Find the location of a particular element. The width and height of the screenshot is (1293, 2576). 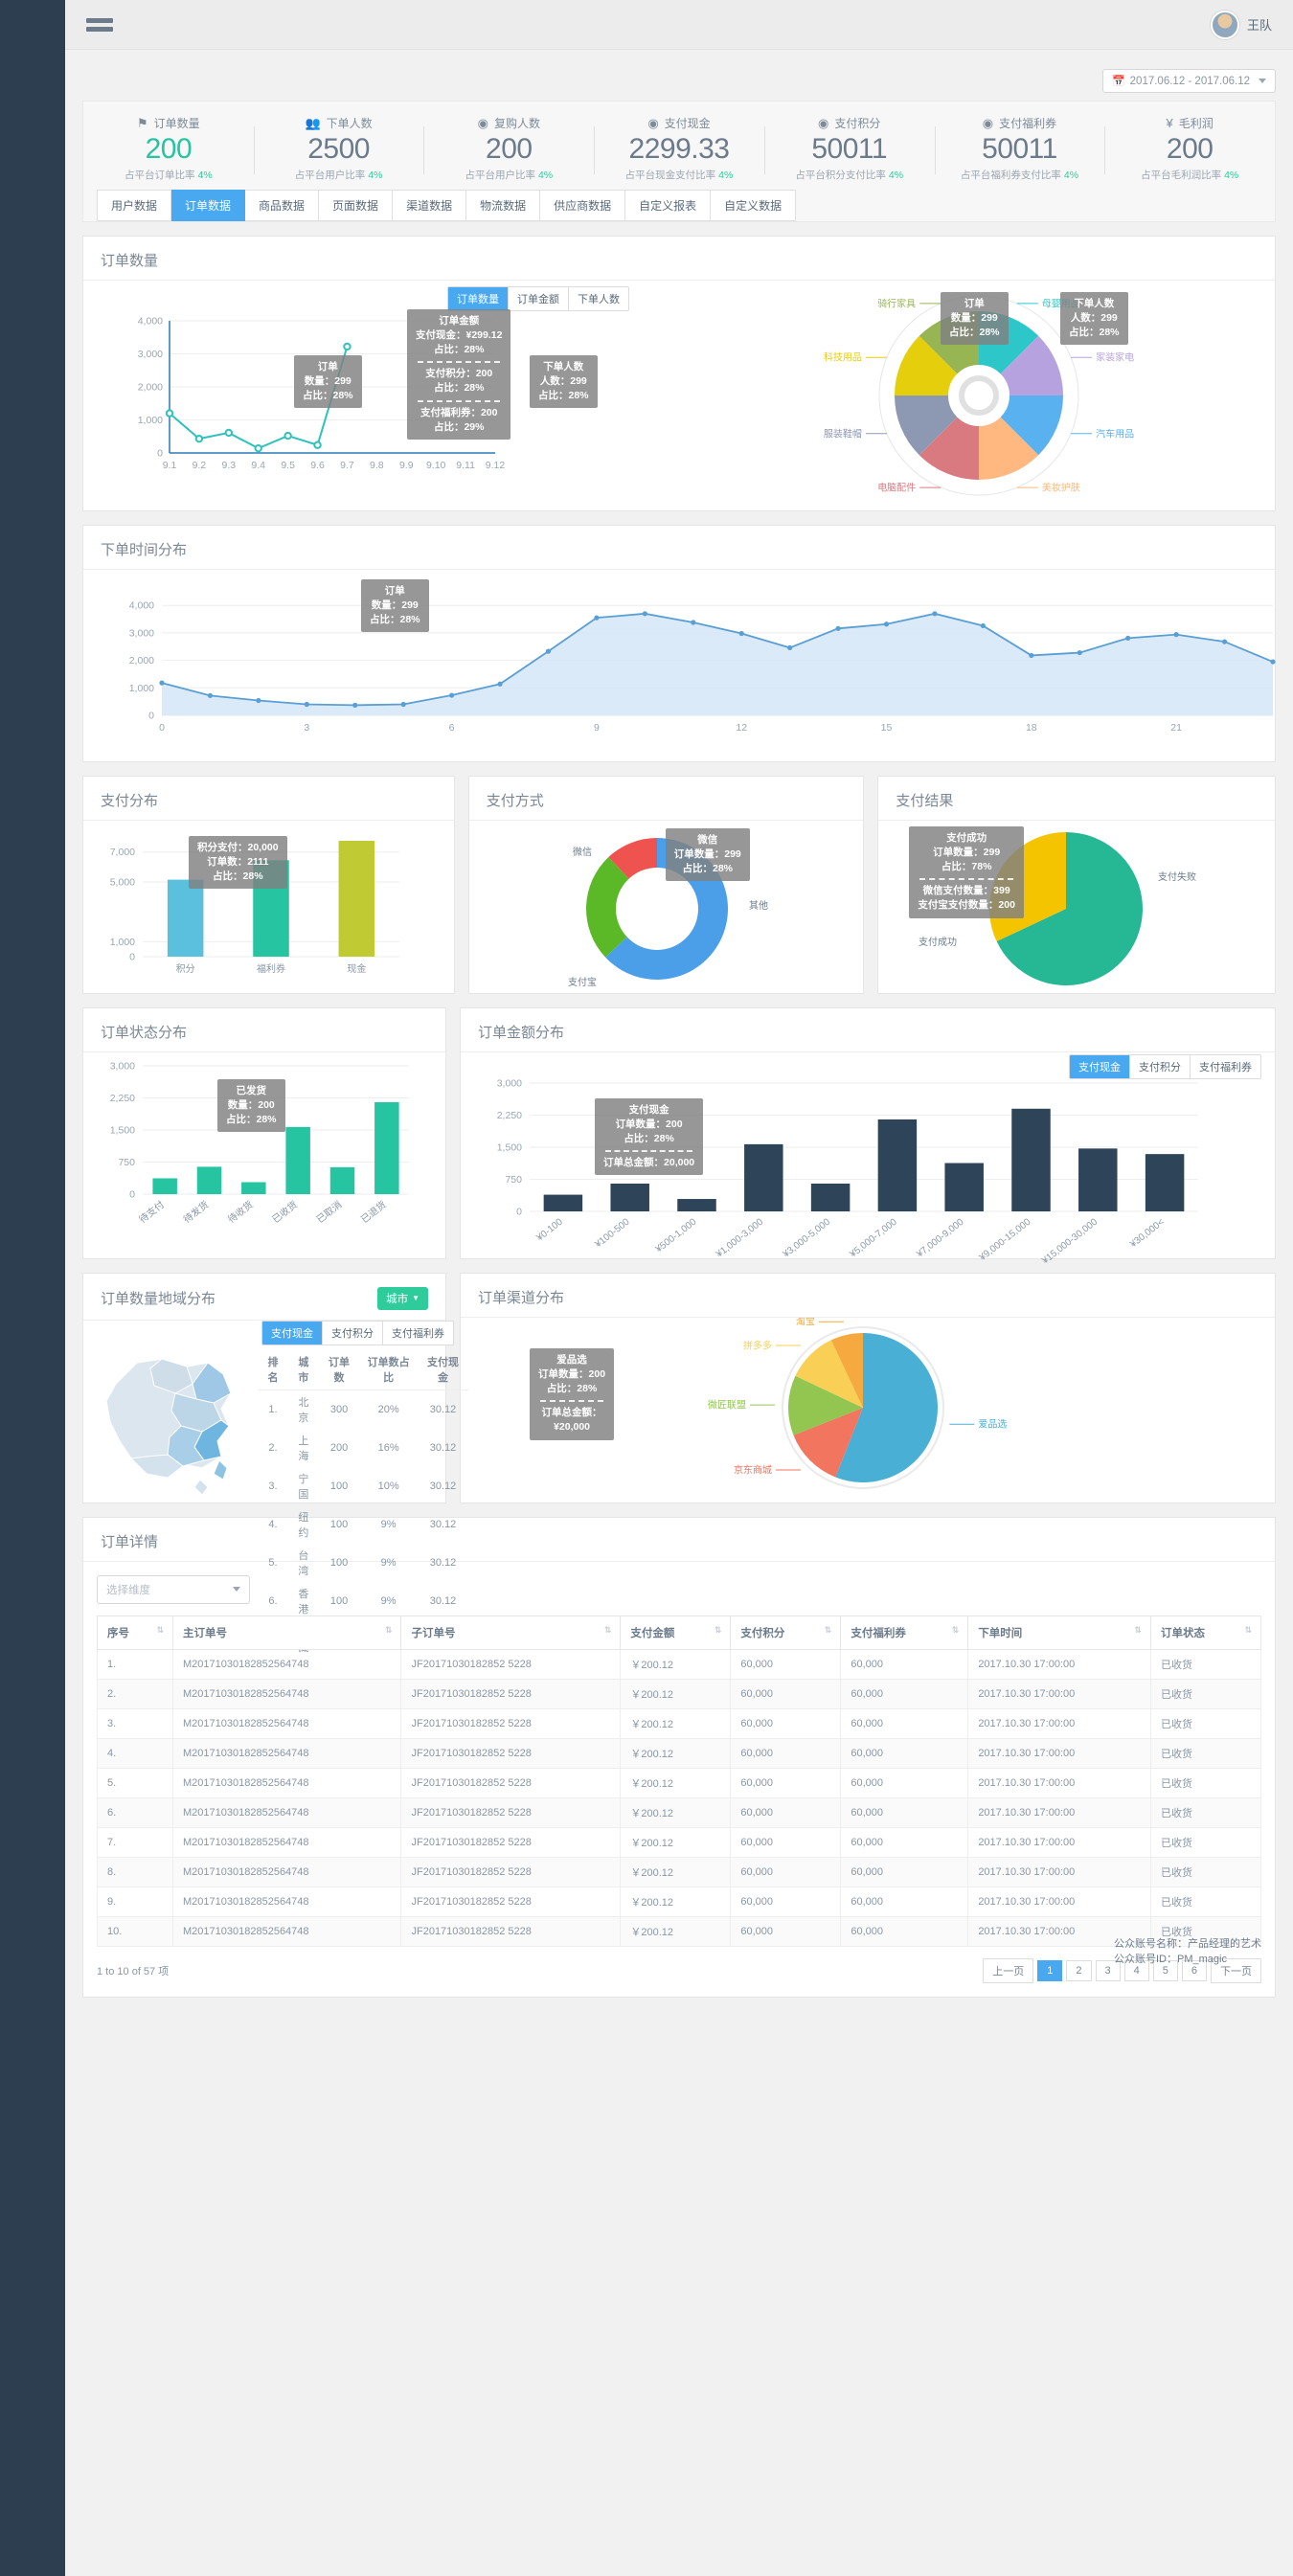

region-scope-button: 城市 ▼ is located at coordinates (403, 1298).